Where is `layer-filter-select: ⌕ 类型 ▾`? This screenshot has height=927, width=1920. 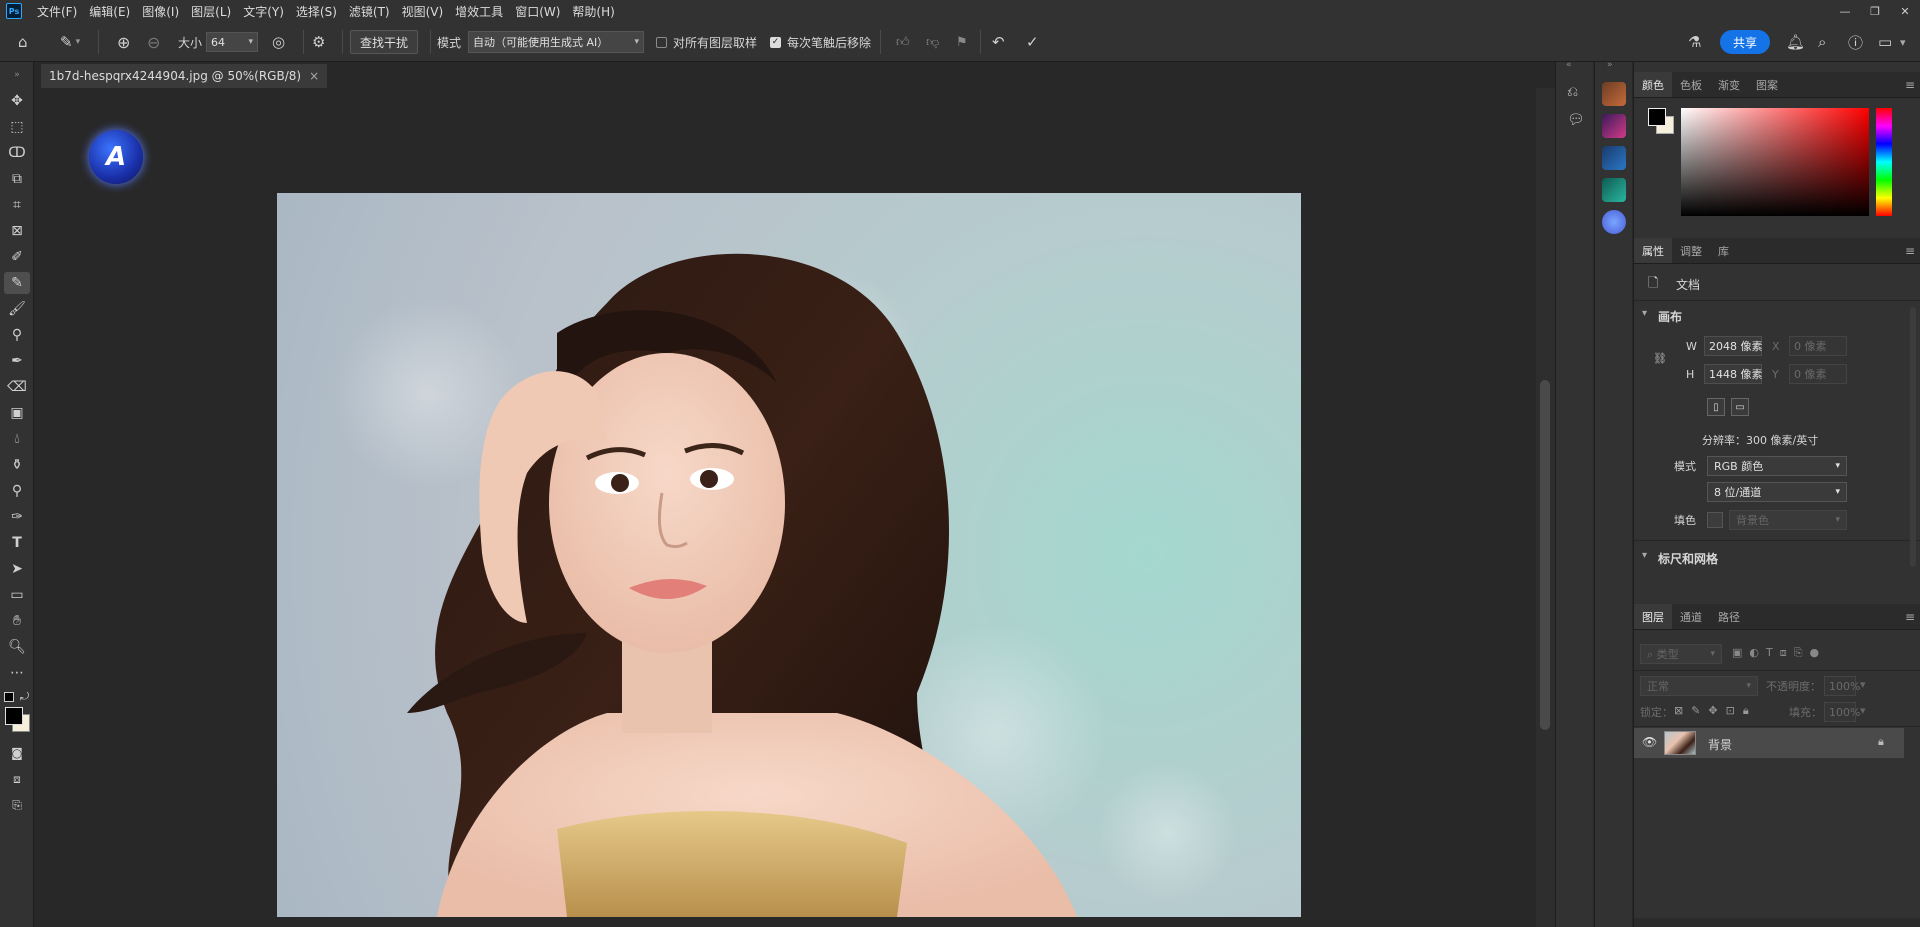 layer-filter-select: ⌕ 类型 ▾ is located at coordinates (1681, 654).